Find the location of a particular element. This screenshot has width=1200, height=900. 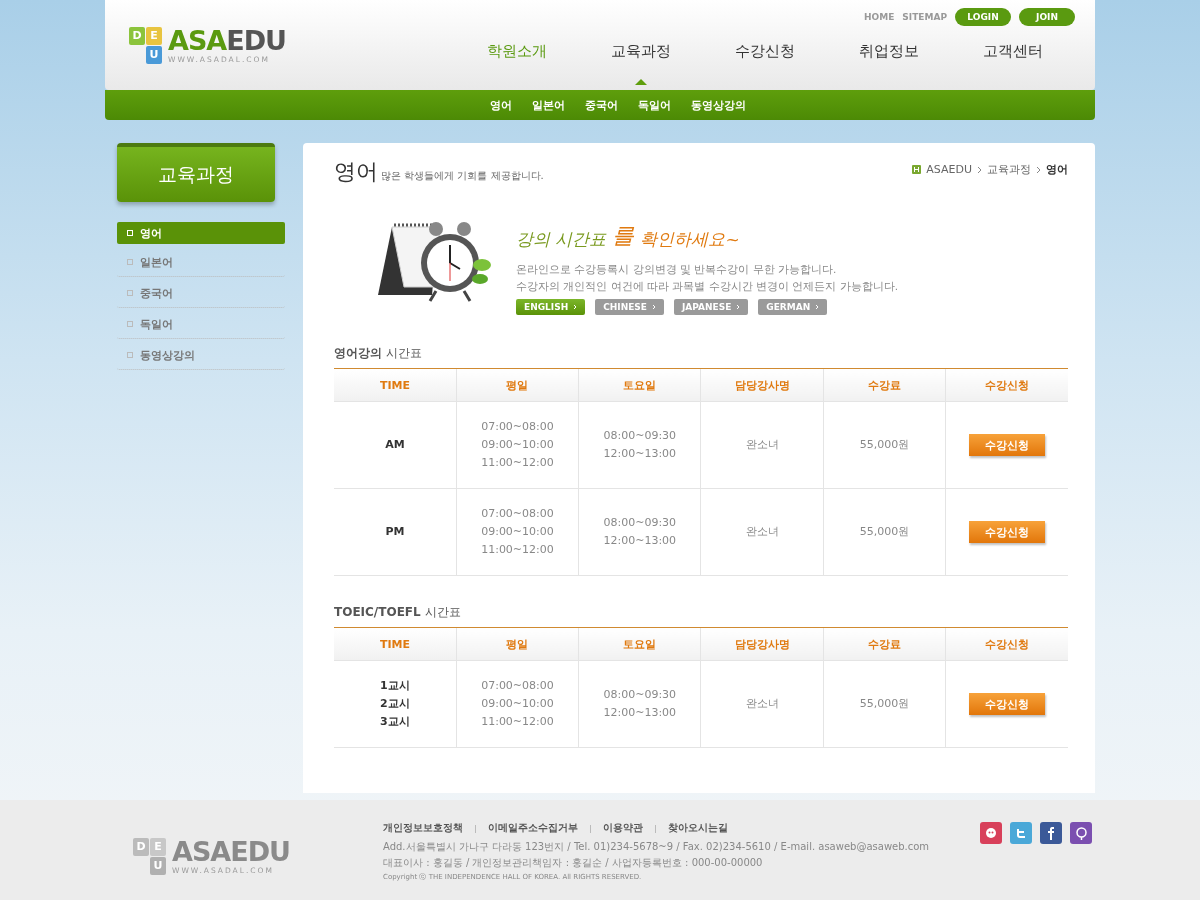

auth-button: LOGIN is located at coordinates (983, 17).